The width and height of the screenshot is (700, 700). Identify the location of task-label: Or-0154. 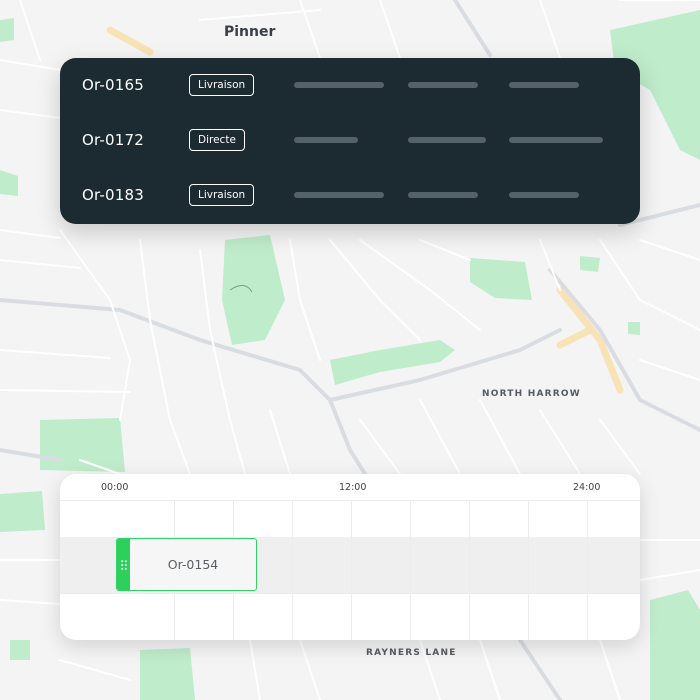
(193, 564).